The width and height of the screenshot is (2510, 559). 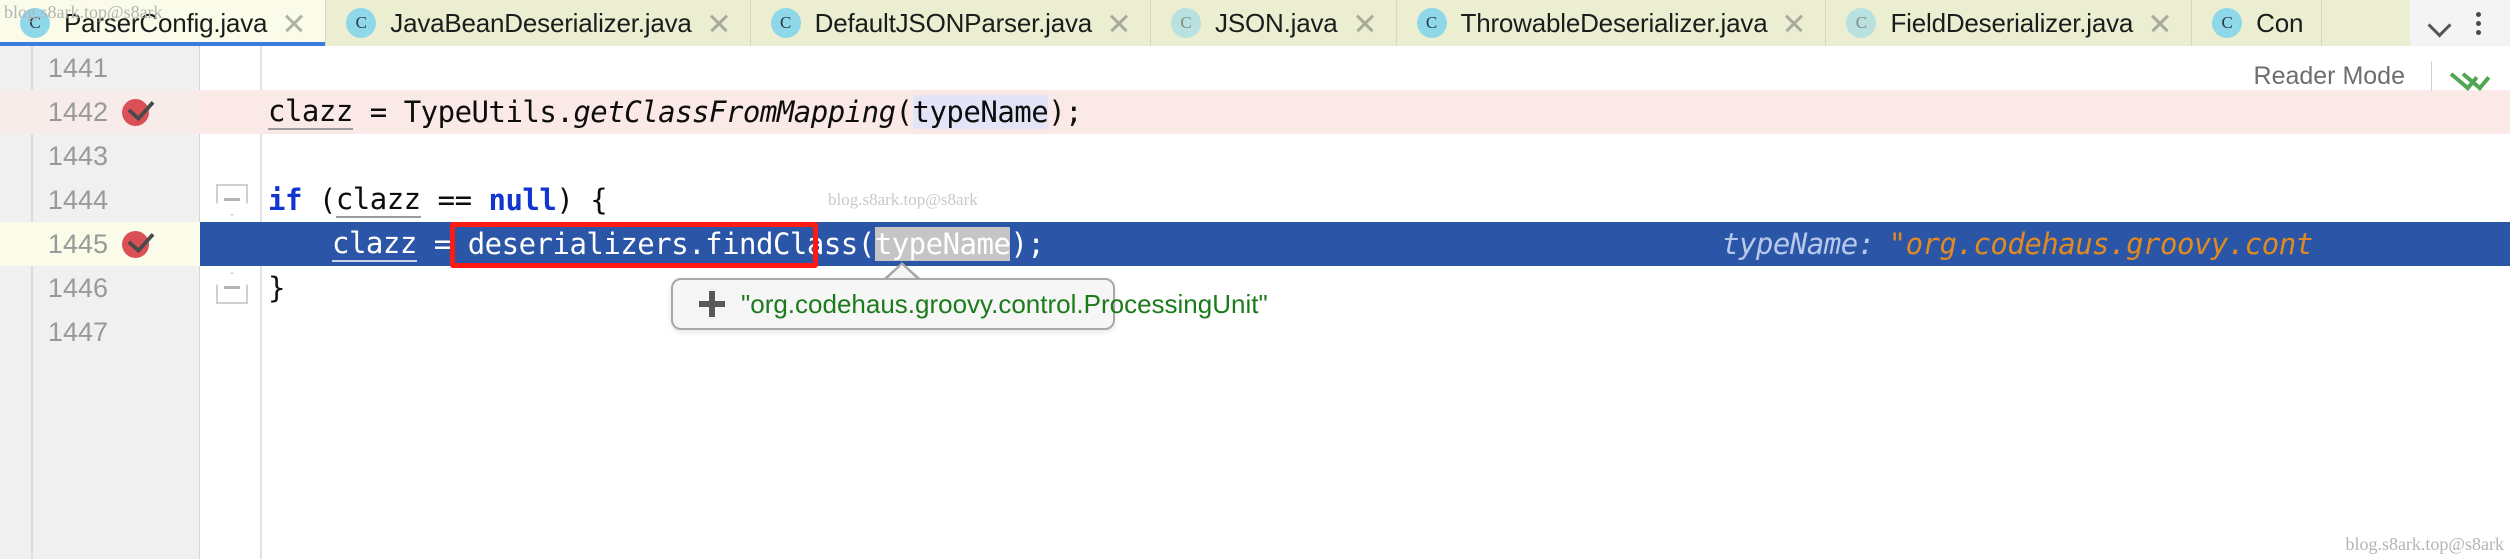 I want to click on gutter-row: 1445, so click(x=100, y=244).